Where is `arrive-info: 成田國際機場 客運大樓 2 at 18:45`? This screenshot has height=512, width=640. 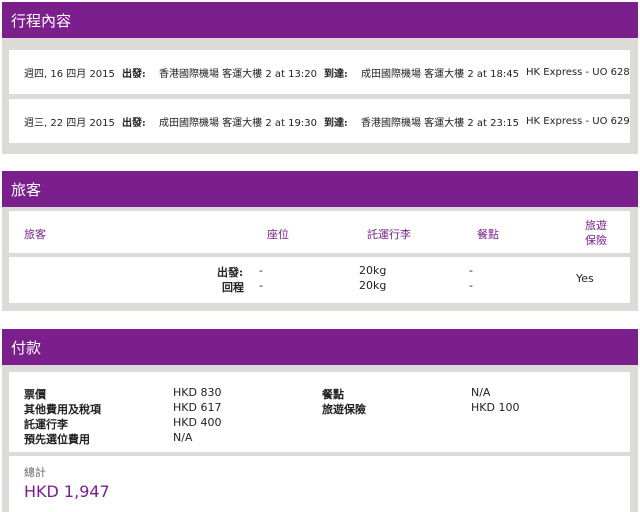
arrive-info: 成田國際機場 客運大樓 2 at 18:45 is located at coordinates (440, 74).